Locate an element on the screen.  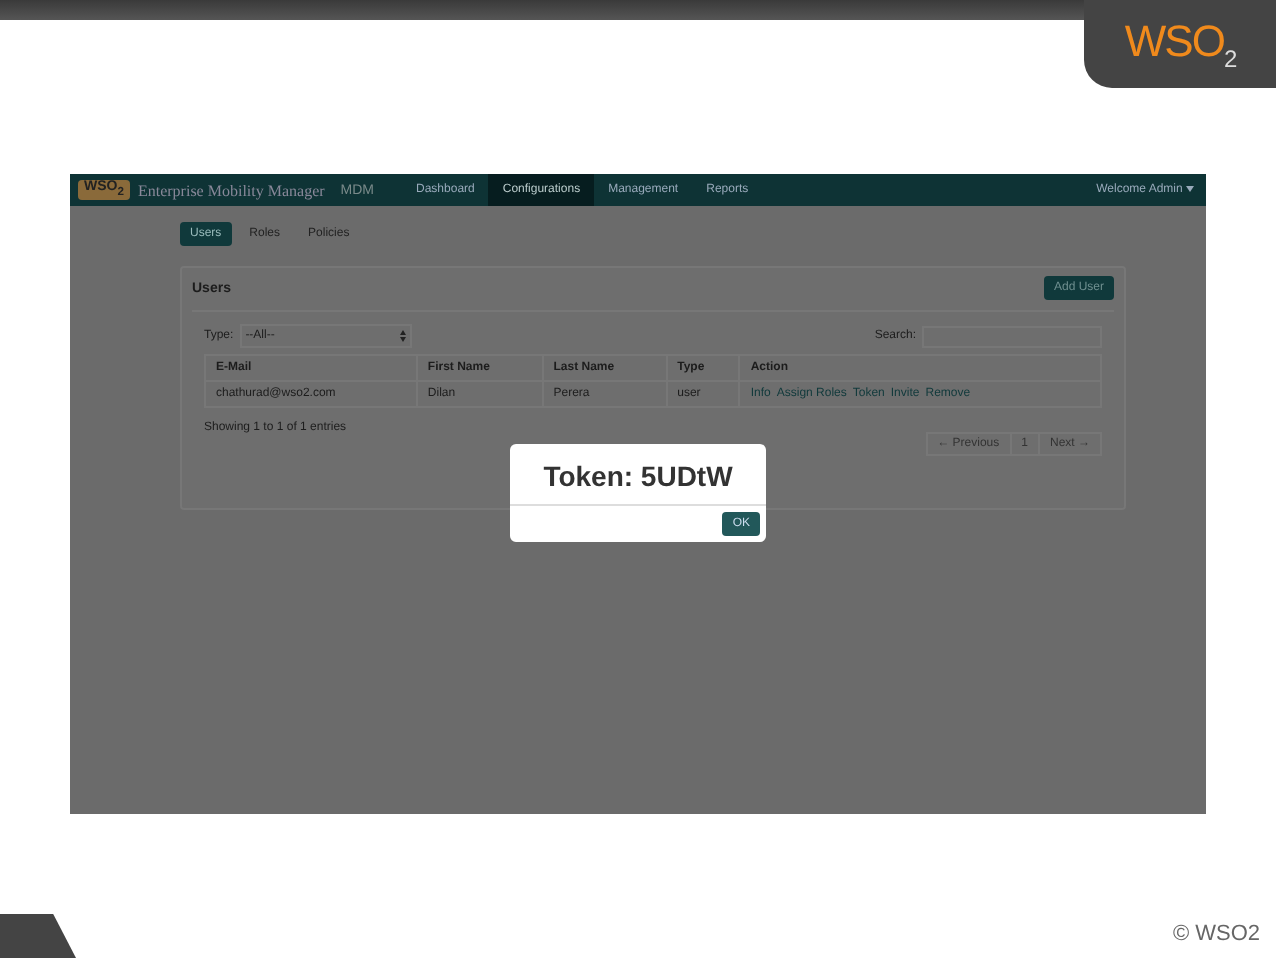
dialog-title: Token: 5UDtW is located at coordinates (638, 475).